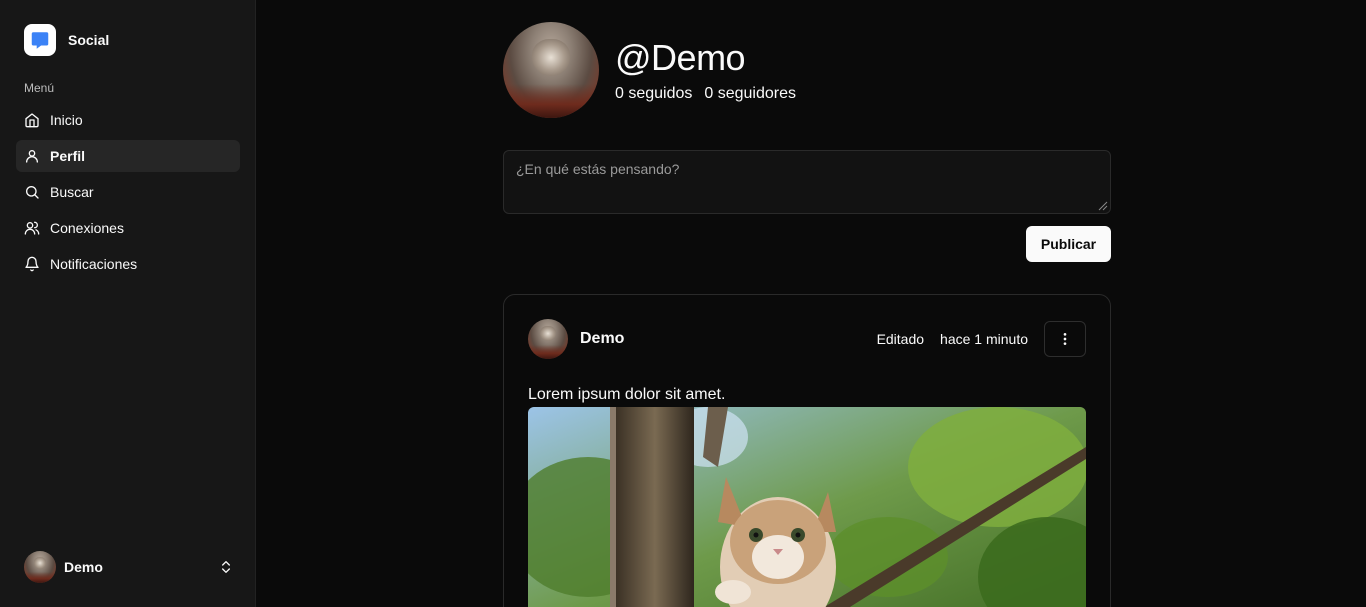 The width and height of the screenshot is (1366, 607). Describe the element at coordinates (551, 70) in the screenshot. I see `profile-avatar` at that location.